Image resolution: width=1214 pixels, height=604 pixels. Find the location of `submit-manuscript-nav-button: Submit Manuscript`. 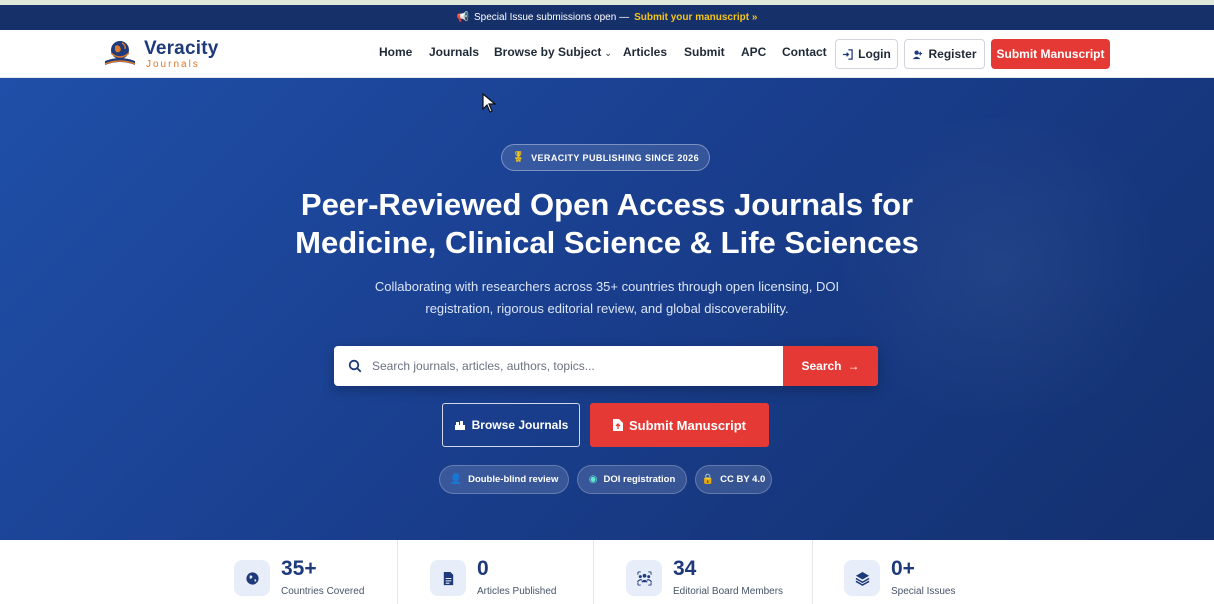

submit-manuscript-nav-button: Submit Manuscript is located at coordinates (1050, 54).